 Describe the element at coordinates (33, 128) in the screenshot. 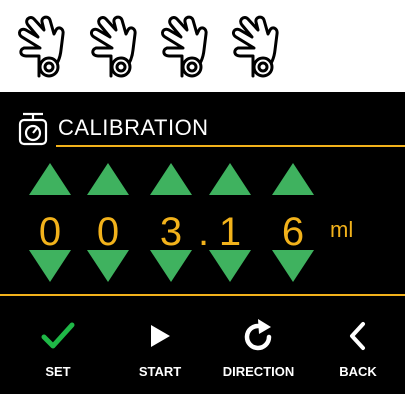

I see `scale-icon` at that location.